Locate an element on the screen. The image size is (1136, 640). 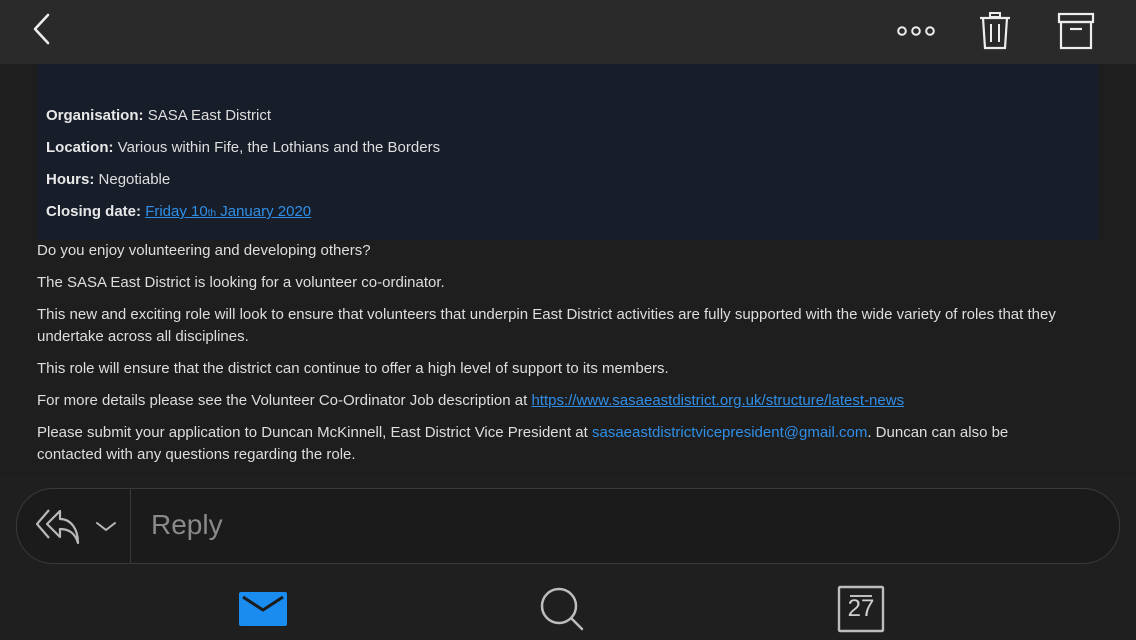
calendar-day-number: 27 is located at coordinates (861, 608).